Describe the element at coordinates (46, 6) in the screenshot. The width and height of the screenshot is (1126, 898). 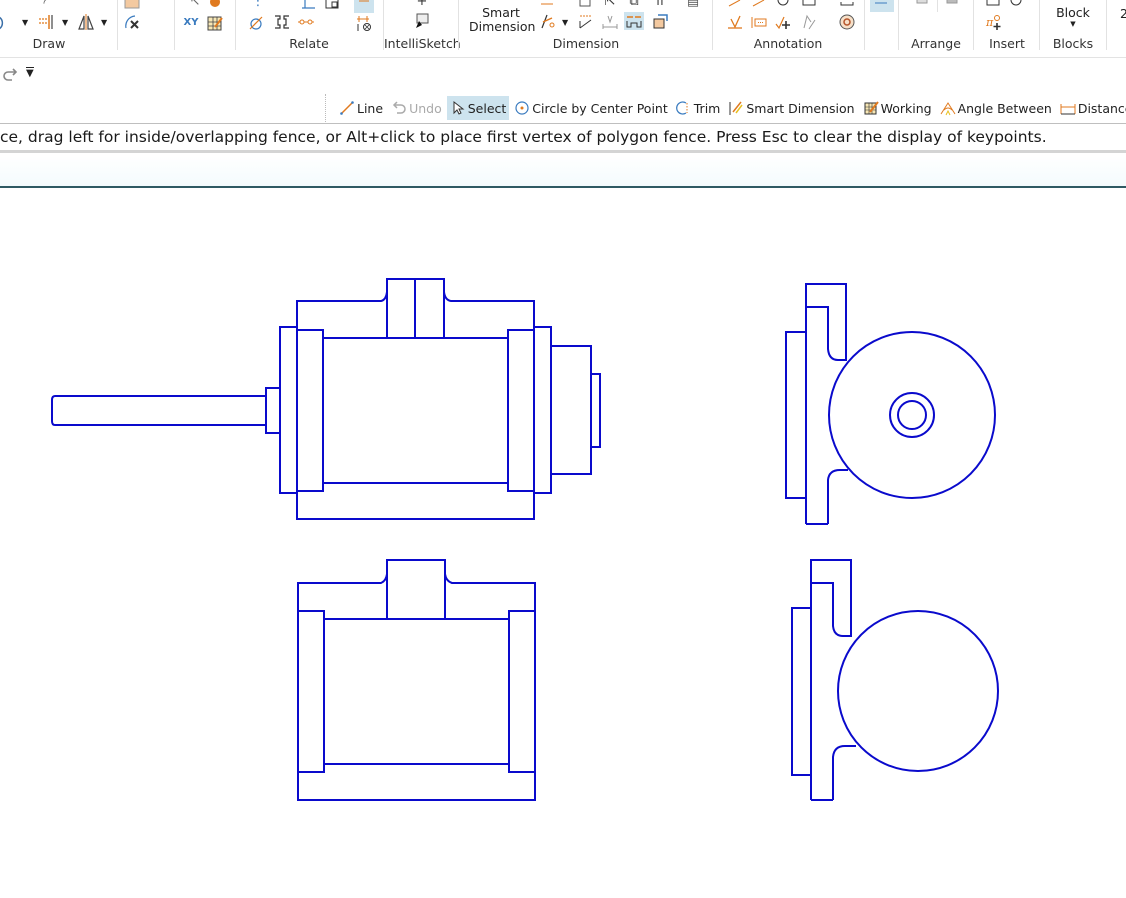
I see `tangent-arc-icon: ◜` at that location.